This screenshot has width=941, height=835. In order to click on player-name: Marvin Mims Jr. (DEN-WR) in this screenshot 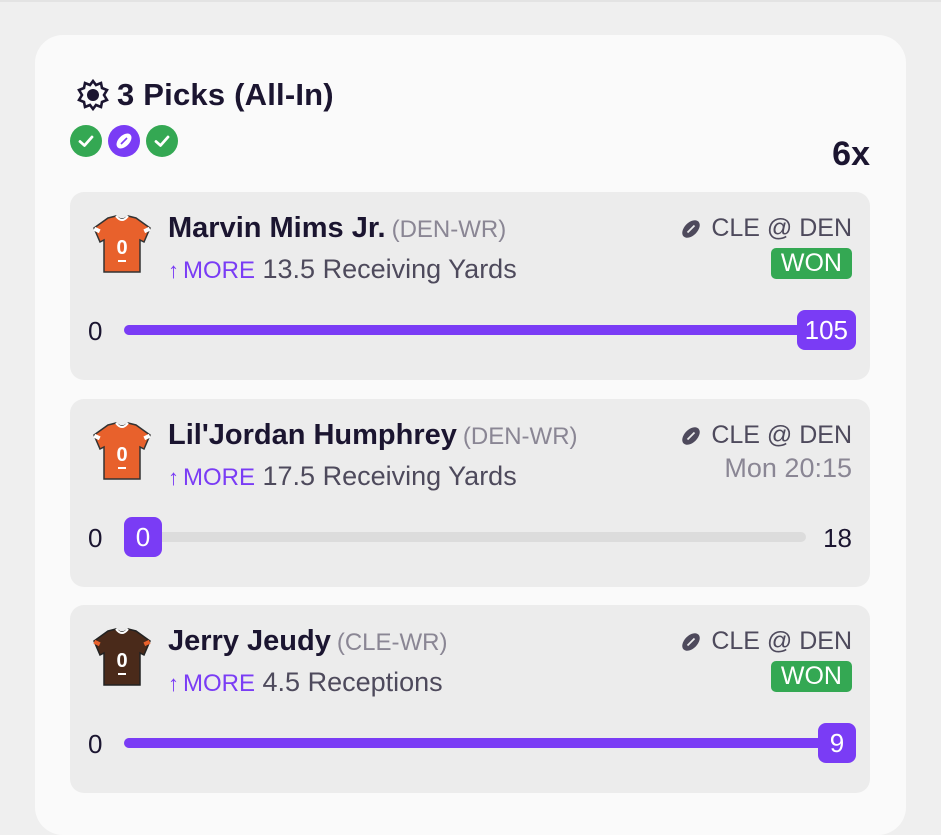, I will do `click(337, 228)`.